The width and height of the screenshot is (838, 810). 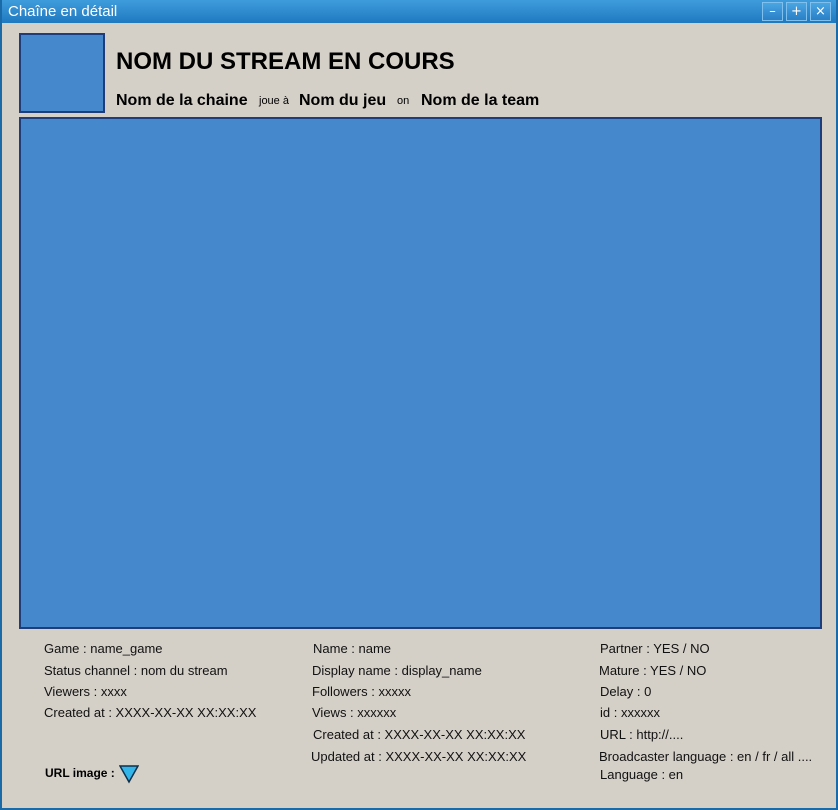 What do you see at coordinates (150, 712) in the screenshot?
I see `info-created-at: Created at : XXXX-XX-XX XX:XX:XX` at bounding box center [150, 712].